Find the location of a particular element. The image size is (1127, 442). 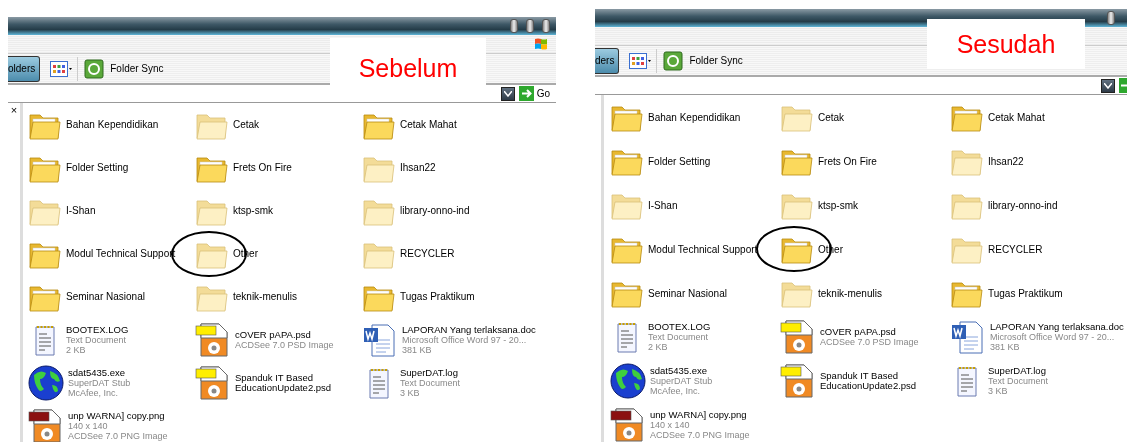

go-button: Go is located at coordinates (534, 93).